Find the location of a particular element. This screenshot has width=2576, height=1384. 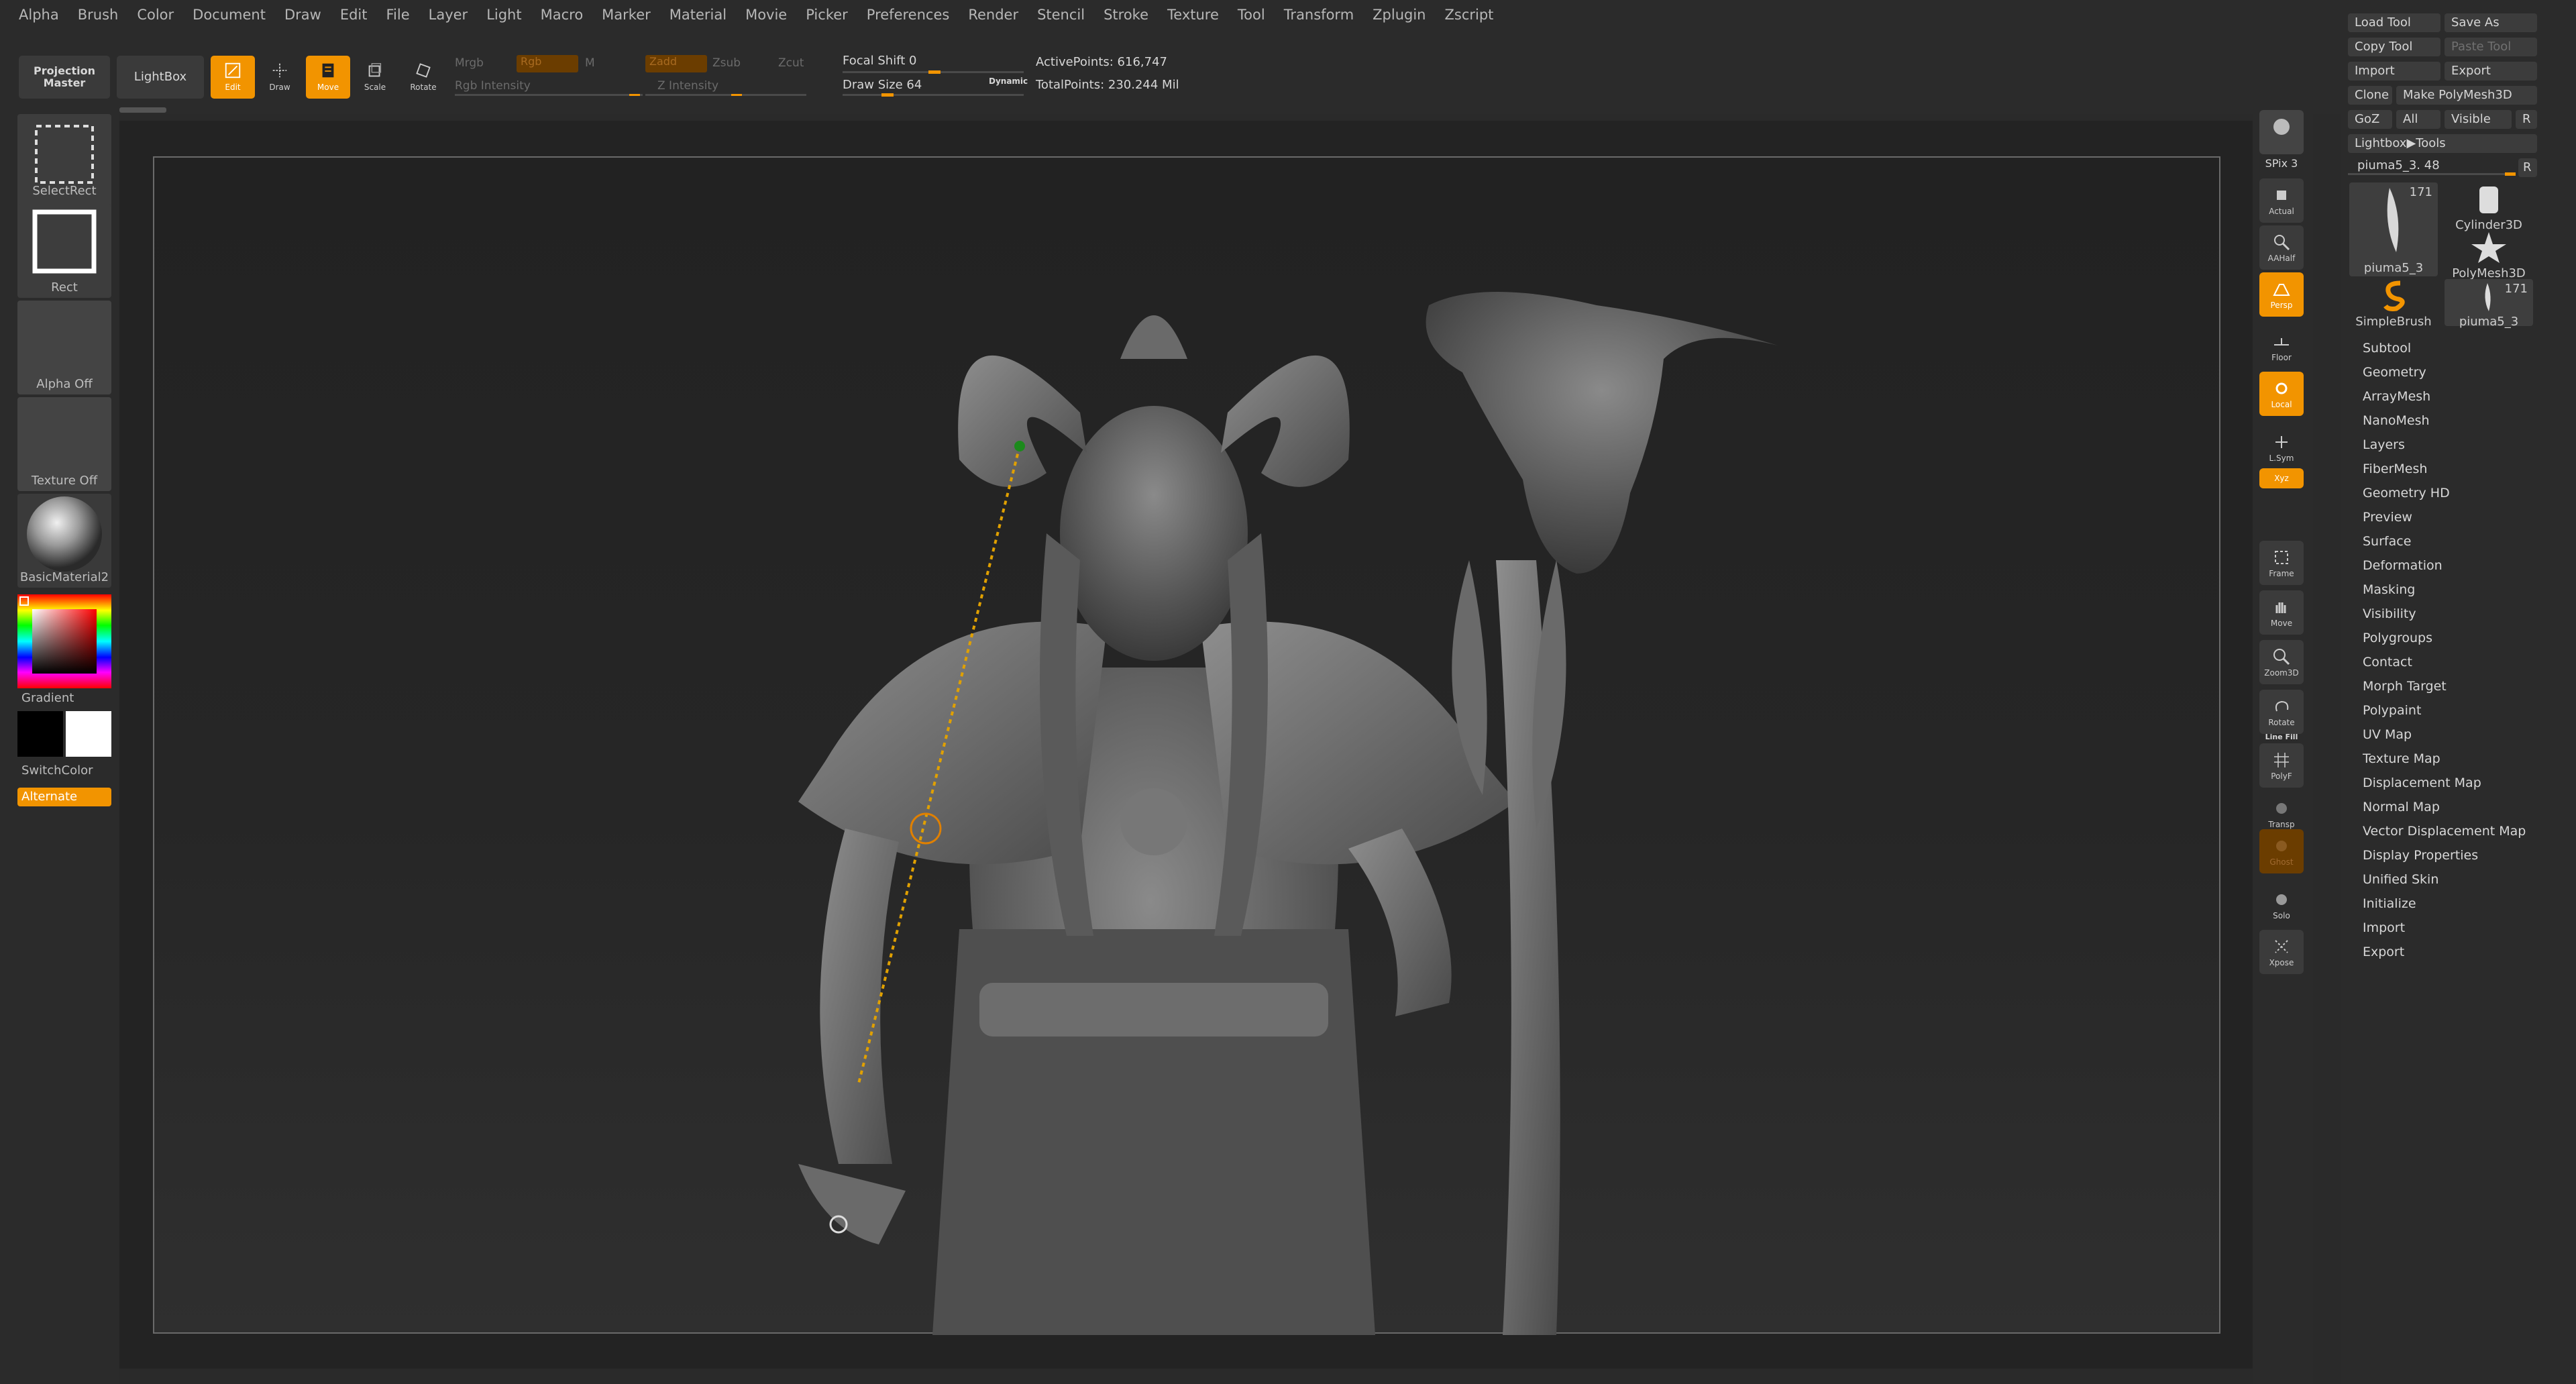

menu-zplugin: Zplugin is located at coordinates (1399, 15).